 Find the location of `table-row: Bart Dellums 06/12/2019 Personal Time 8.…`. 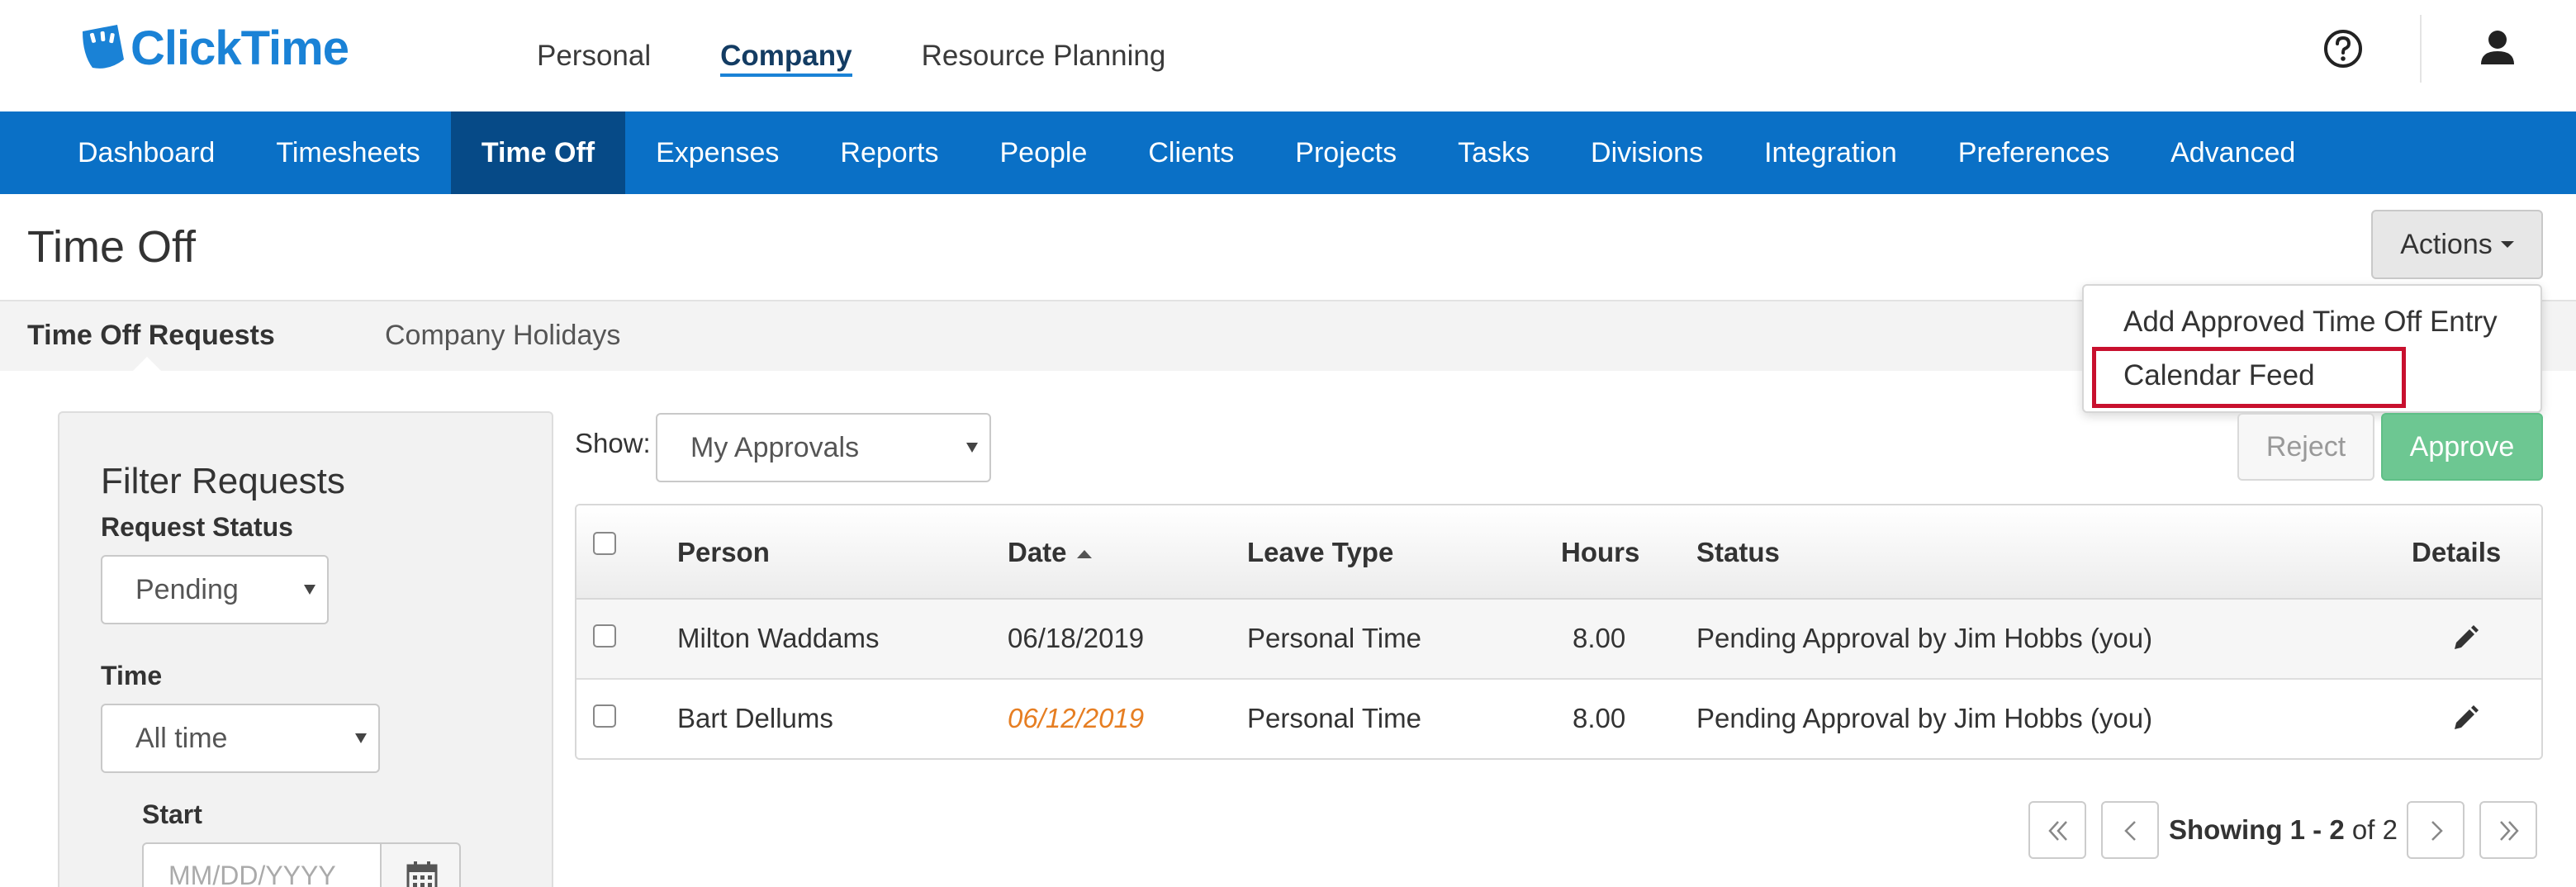

table-row: Bart Dellums 06/12/2019 Personal Time 8.… is located at coordinates (1558, 719).